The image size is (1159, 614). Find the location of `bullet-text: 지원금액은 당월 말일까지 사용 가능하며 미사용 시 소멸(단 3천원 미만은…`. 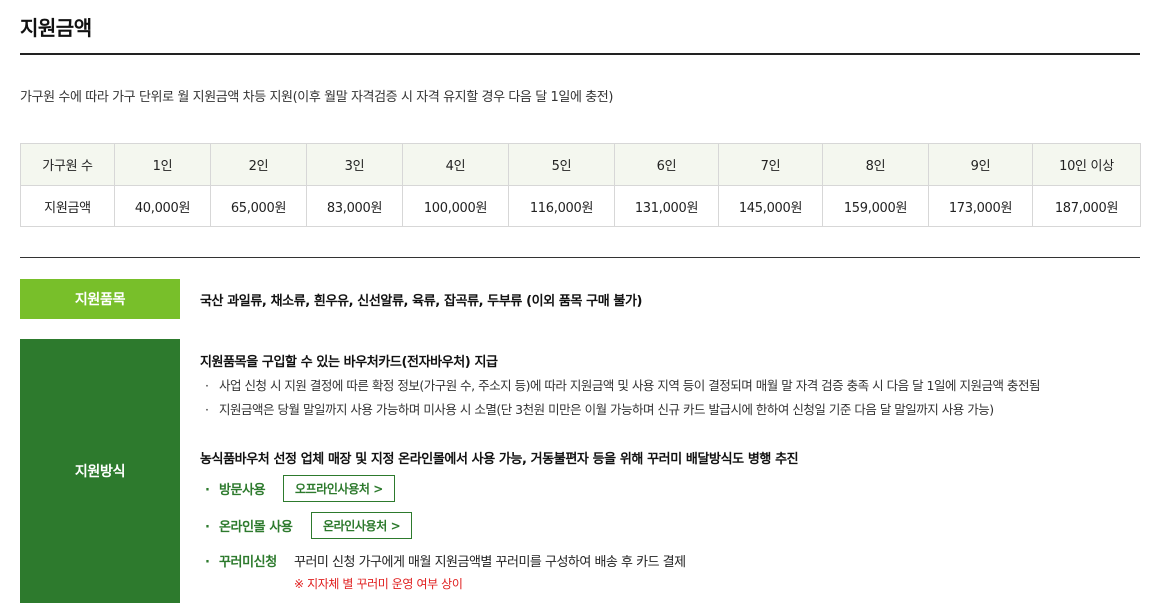

bullet-text: 지원금액은 당월 말일까지 사용 가능하며 미사용 시 소멸(단 3천원 미만은… is located at coordinates (606, 409).